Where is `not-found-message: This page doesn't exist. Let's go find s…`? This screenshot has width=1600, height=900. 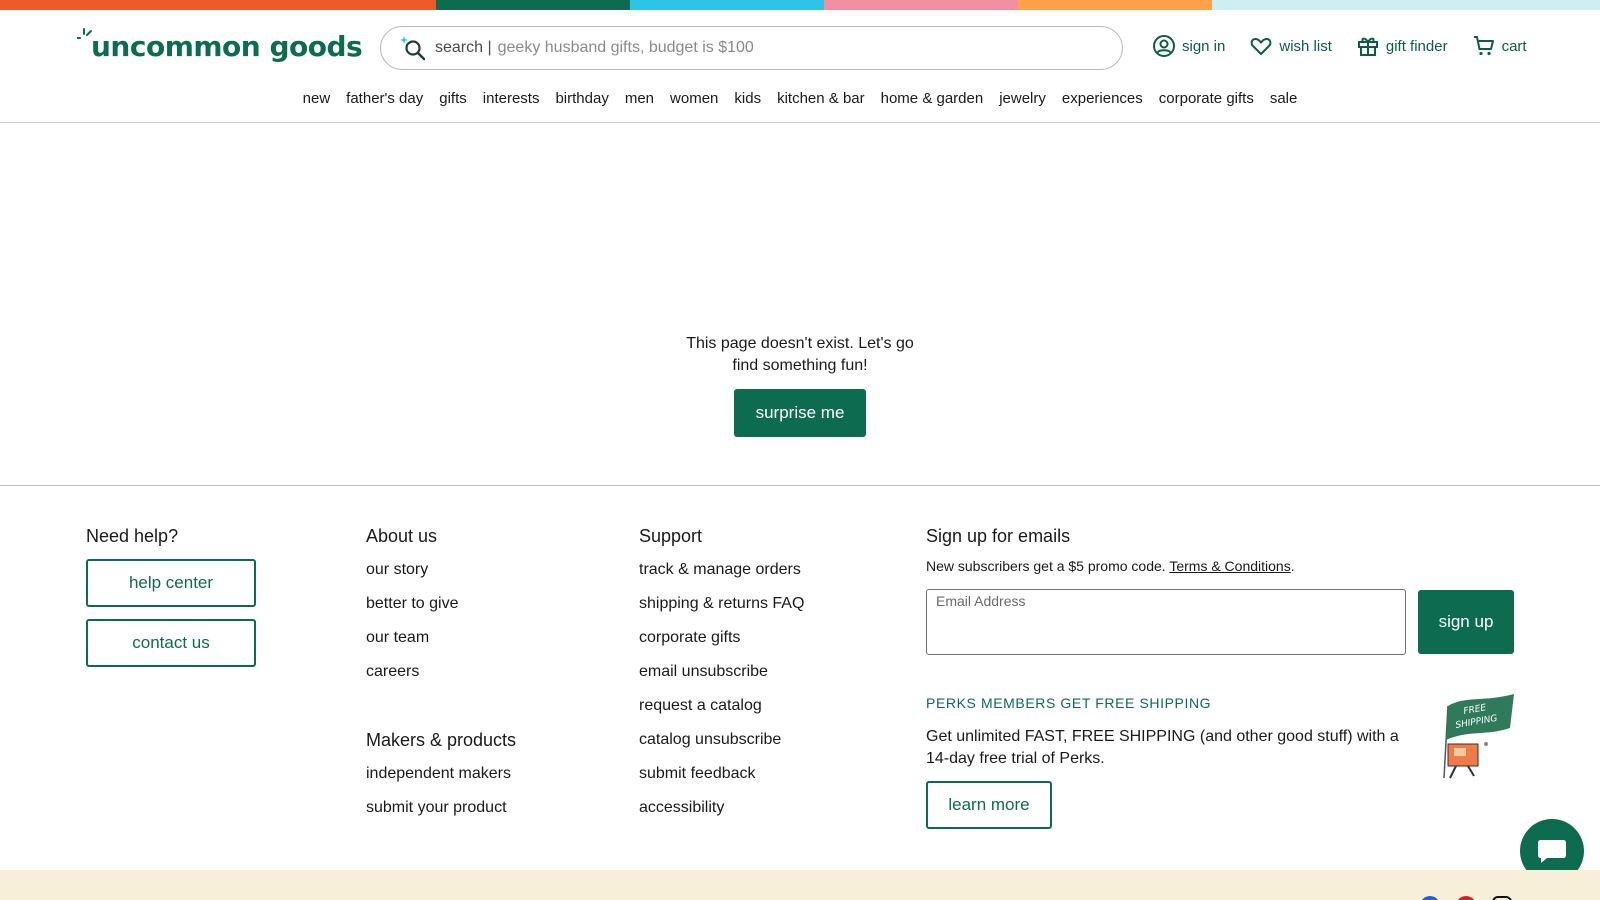
not-found-message: This page doesn't exist. Let's go find s… is located at coordinates (800, 355).